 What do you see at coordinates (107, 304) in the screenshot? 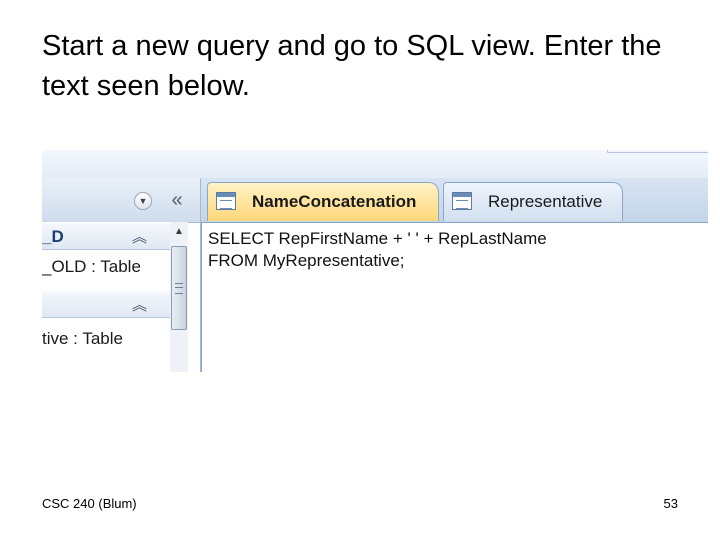
I see `nav-group-header: ︽` at bounding box center [107, 304].